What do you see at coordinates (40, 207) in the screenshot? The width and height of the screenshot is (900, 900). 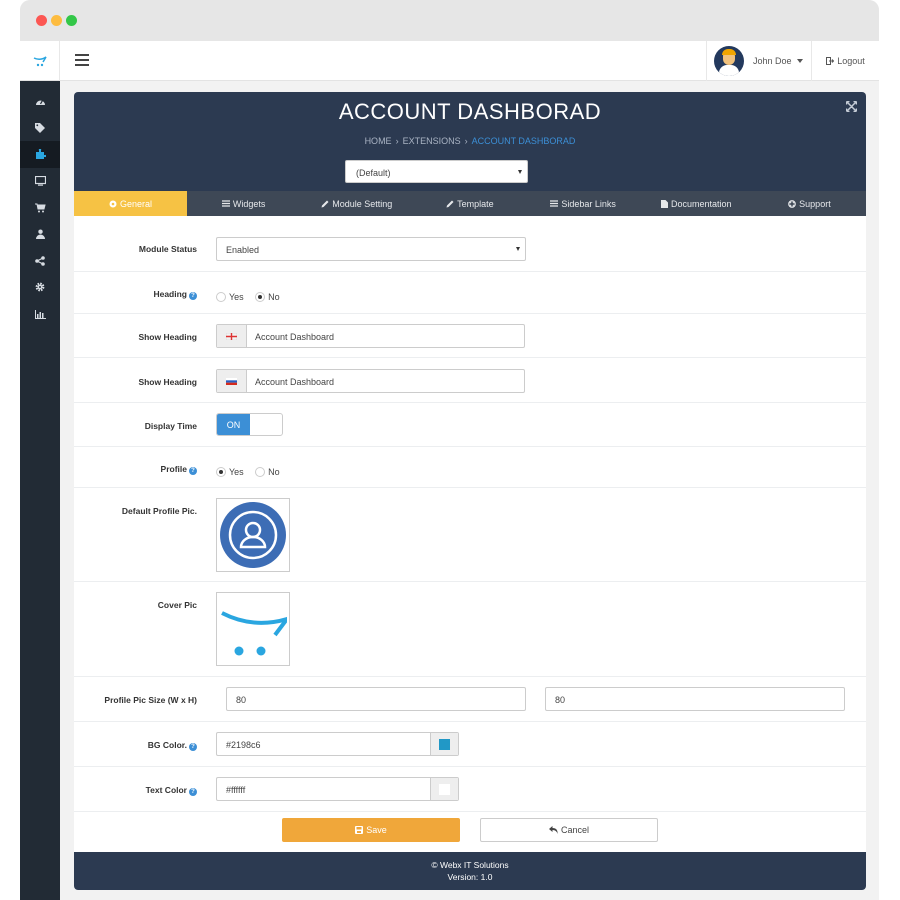 I see `sidebar-item-sales` at bounding box center [40, 207].